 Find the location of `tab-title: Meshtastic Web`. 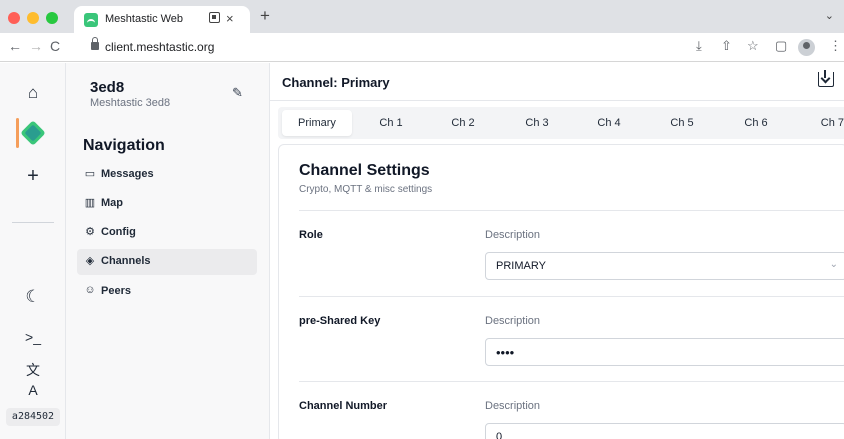

tab-title: Meshtastic Web is located at coordinates (144, 19).